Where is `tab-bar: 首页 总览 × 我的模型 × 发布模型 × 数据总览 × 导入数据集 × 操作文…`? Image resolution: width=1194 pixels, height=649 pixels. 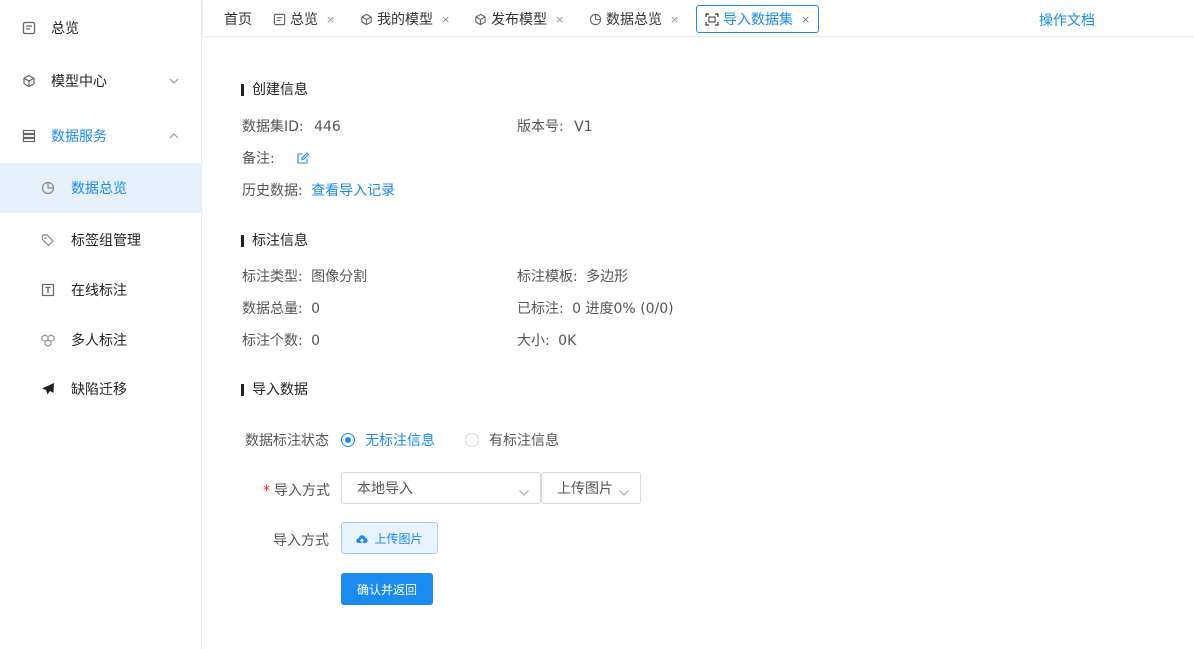 tab-bar: 首页 总览 × 我的模型 × 发布模型 × 数据总览 × 导入数据集 × 操作文… is located at coordinates (698, 18).